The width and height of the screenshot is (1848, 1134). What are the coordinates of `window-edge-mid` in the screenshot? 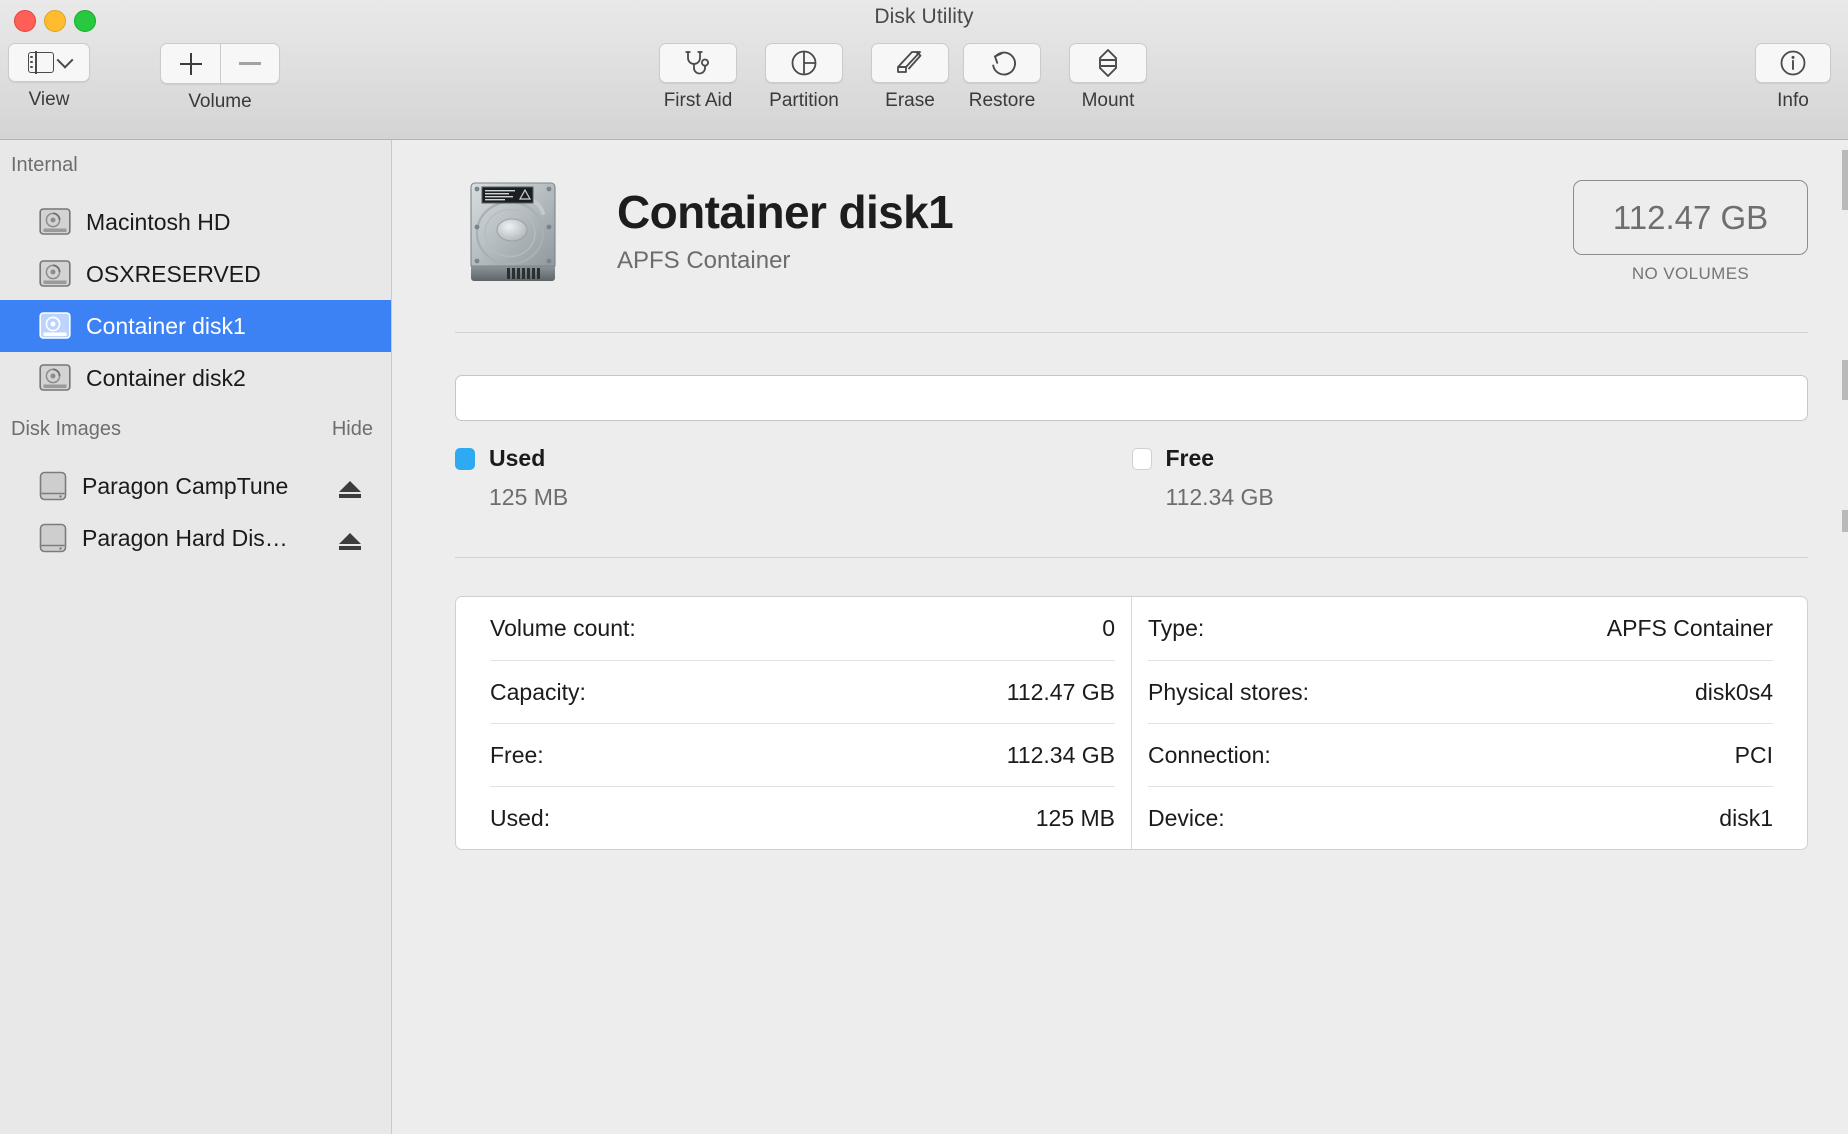 It's located at (1845, 380).